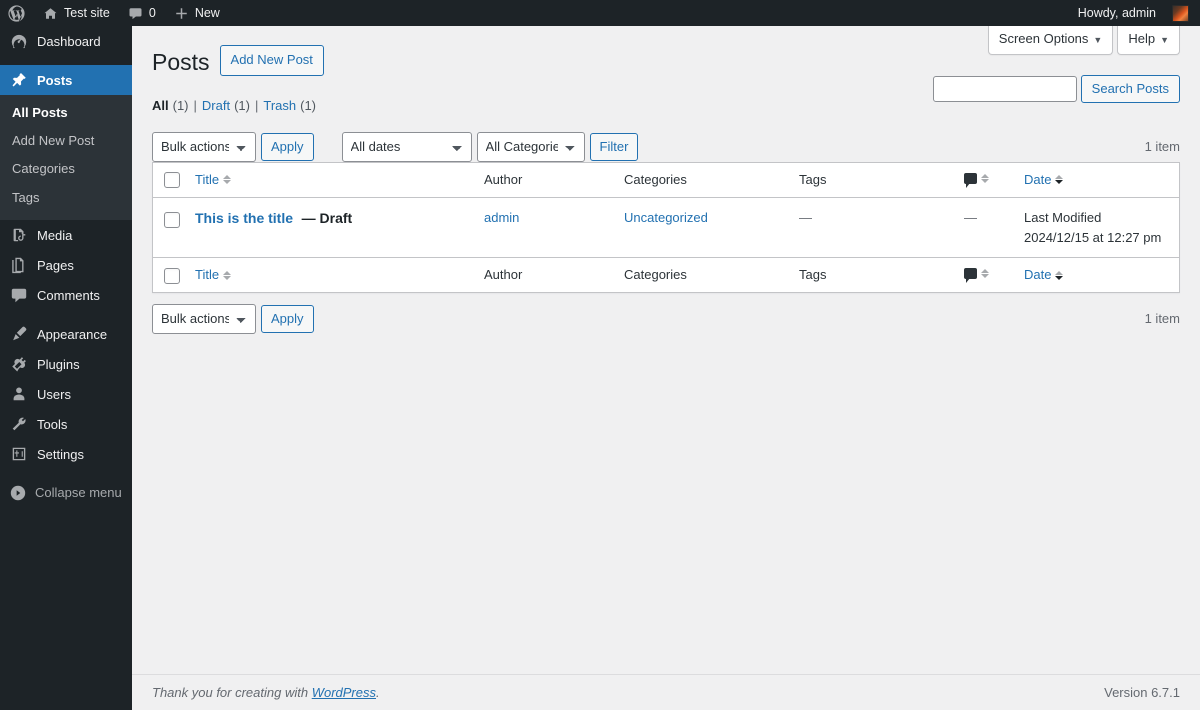 This screenshot has width=1200, height=710. I want to click on comments-icon, so click(19, 295).